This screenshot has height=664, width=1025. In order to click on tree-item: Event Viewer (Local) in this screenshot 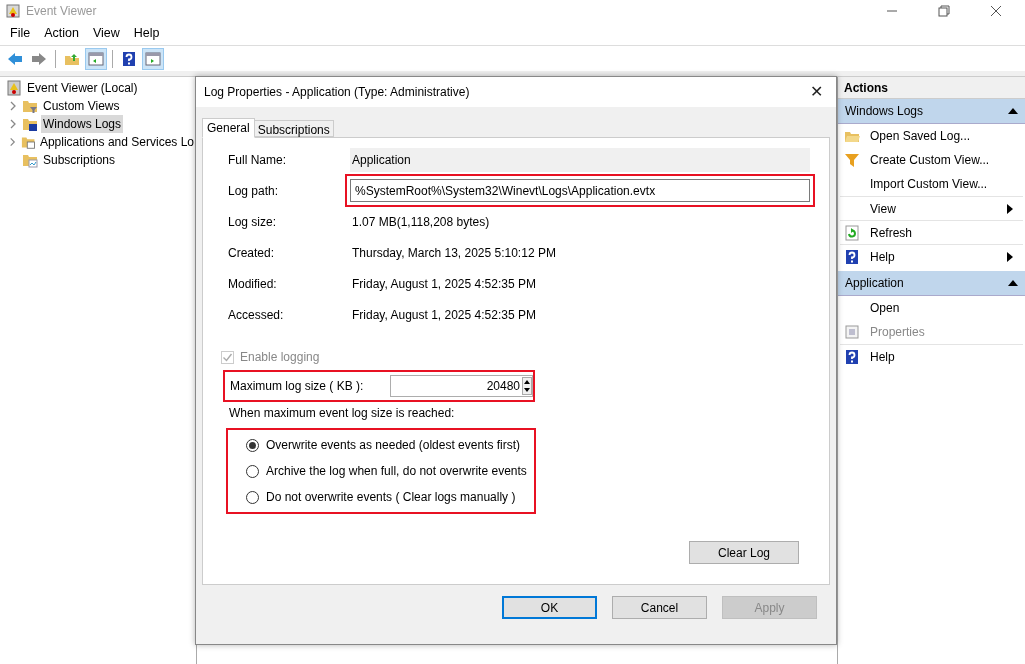, I will do `click(82, 88)`.